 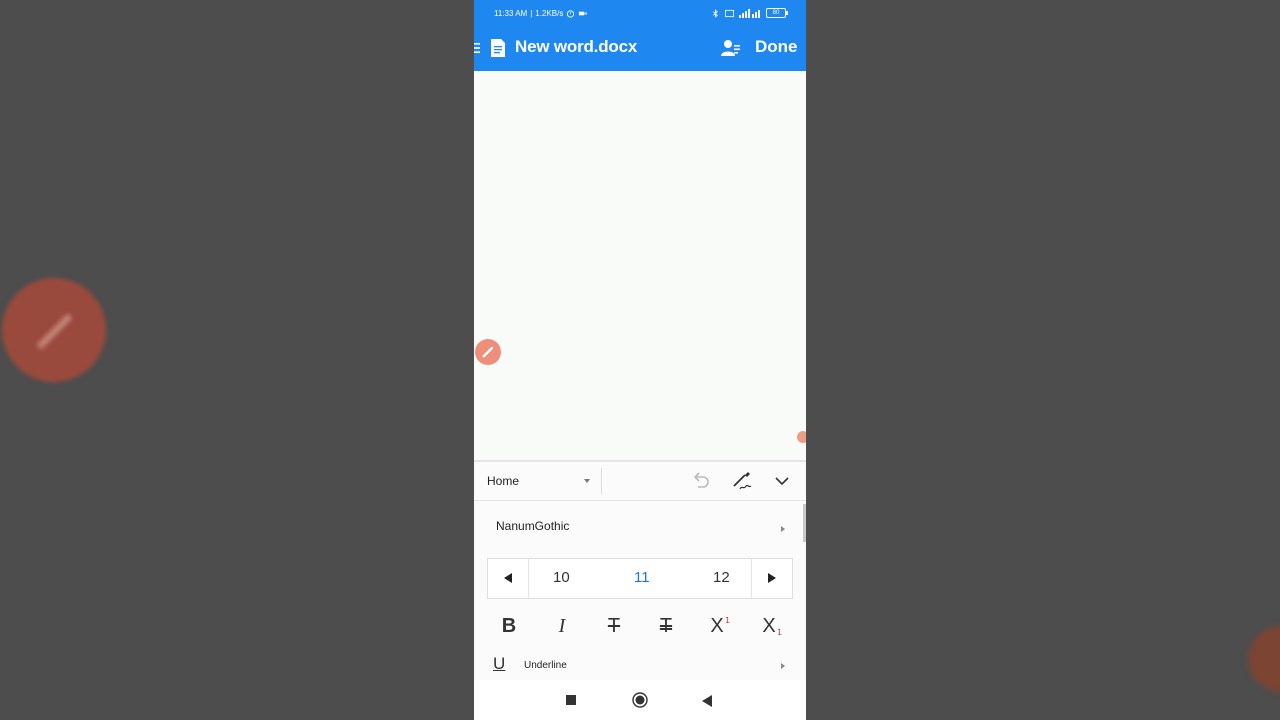 What do you see at coordinates (801, 437) in the screenshot?
I see `cursor-handle` at bounding box center [801, 437].